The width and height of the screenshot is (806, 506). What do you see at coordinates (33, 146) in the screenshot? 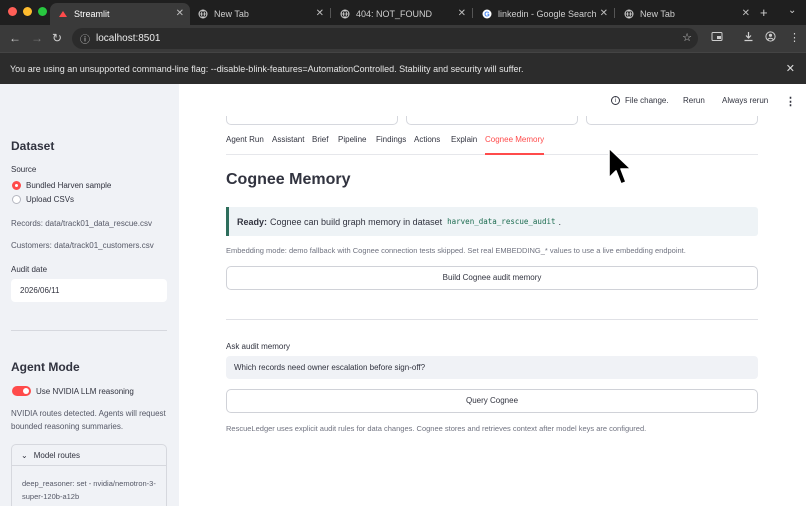
I see `dataset-heading: Dataset` at bounding box center [33, 146].